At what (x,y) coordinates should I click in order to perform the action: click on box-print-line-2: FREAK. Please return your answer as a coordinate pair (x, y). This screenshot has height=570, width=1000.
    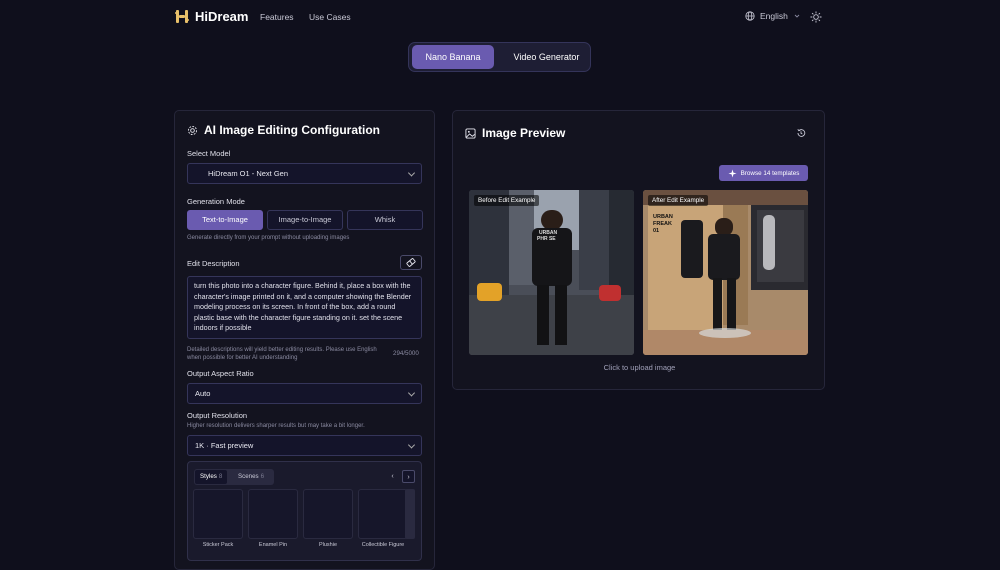
    Looking at the image, I should click on (662, 224).